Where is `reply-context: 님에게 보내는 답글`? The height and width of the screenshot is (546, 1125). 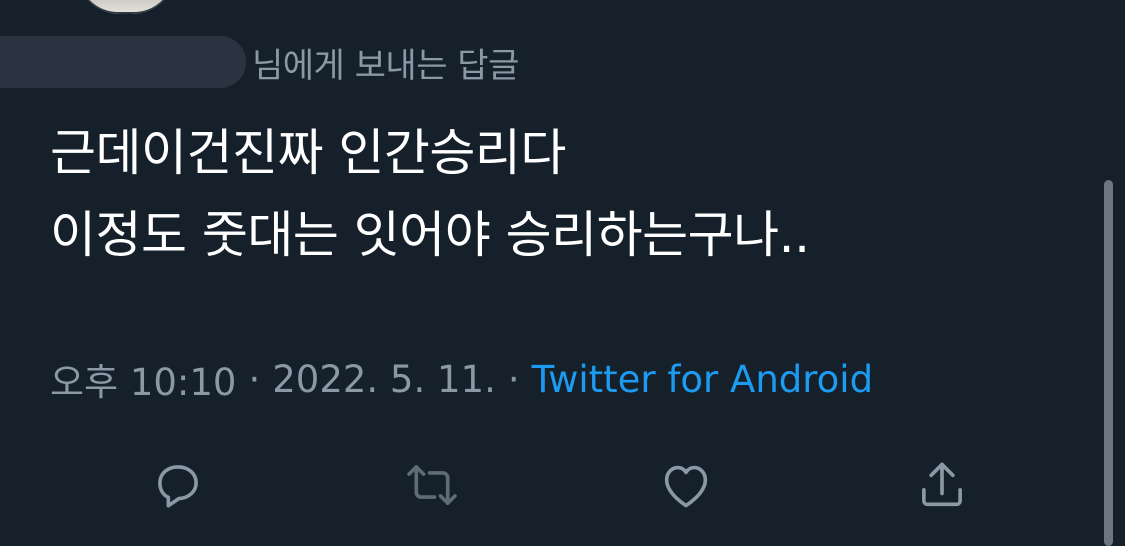 reply-context: 님에게 보내는 답글 is located at coordinates (259, 62).